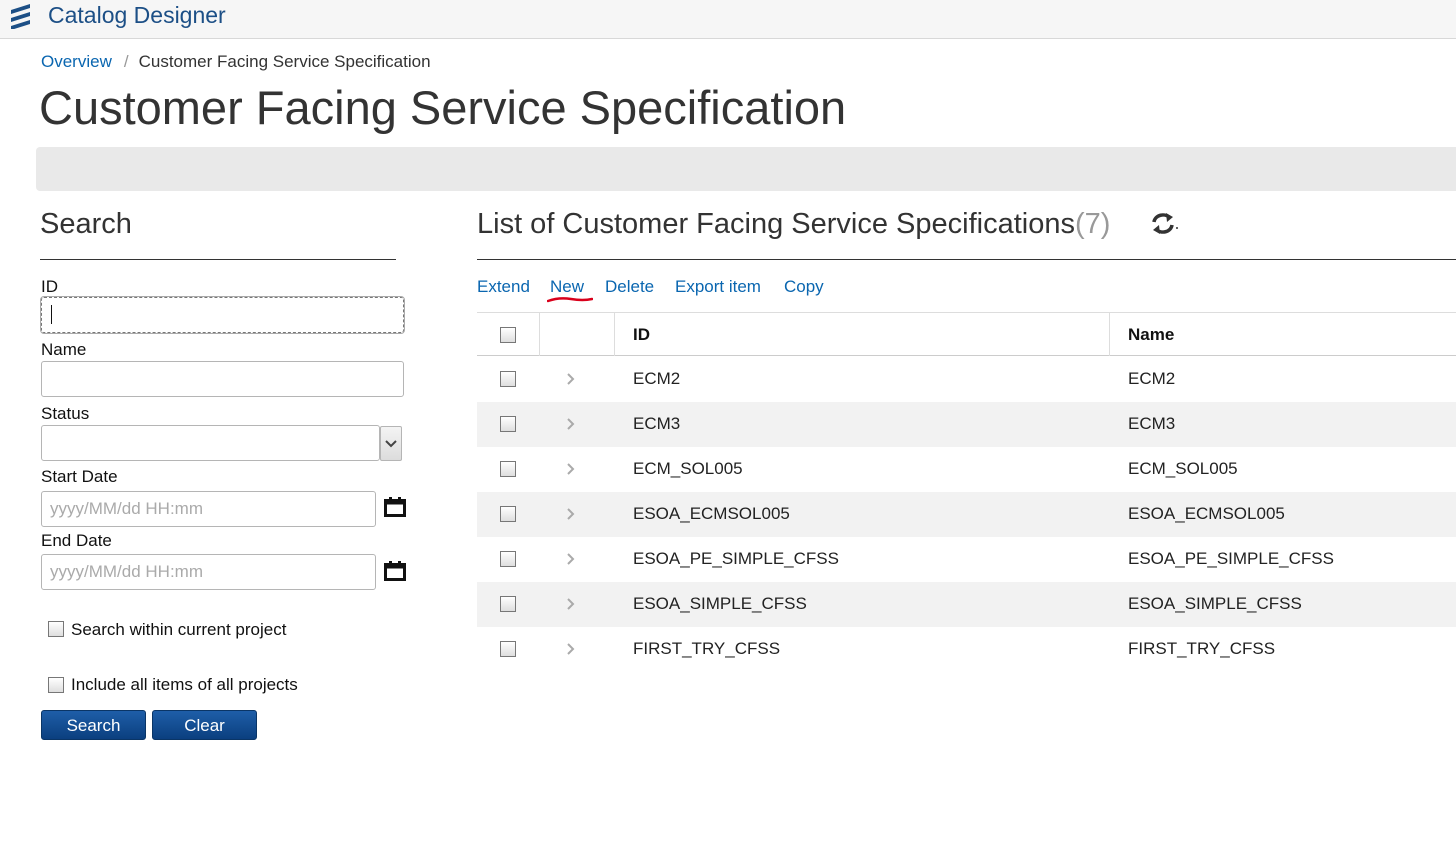 The height and width of the screenshot is (843, 1456). What do you see at coordinates (222, 315) in the screenshot?
I see `id-input` at bounding box center [222, 315].